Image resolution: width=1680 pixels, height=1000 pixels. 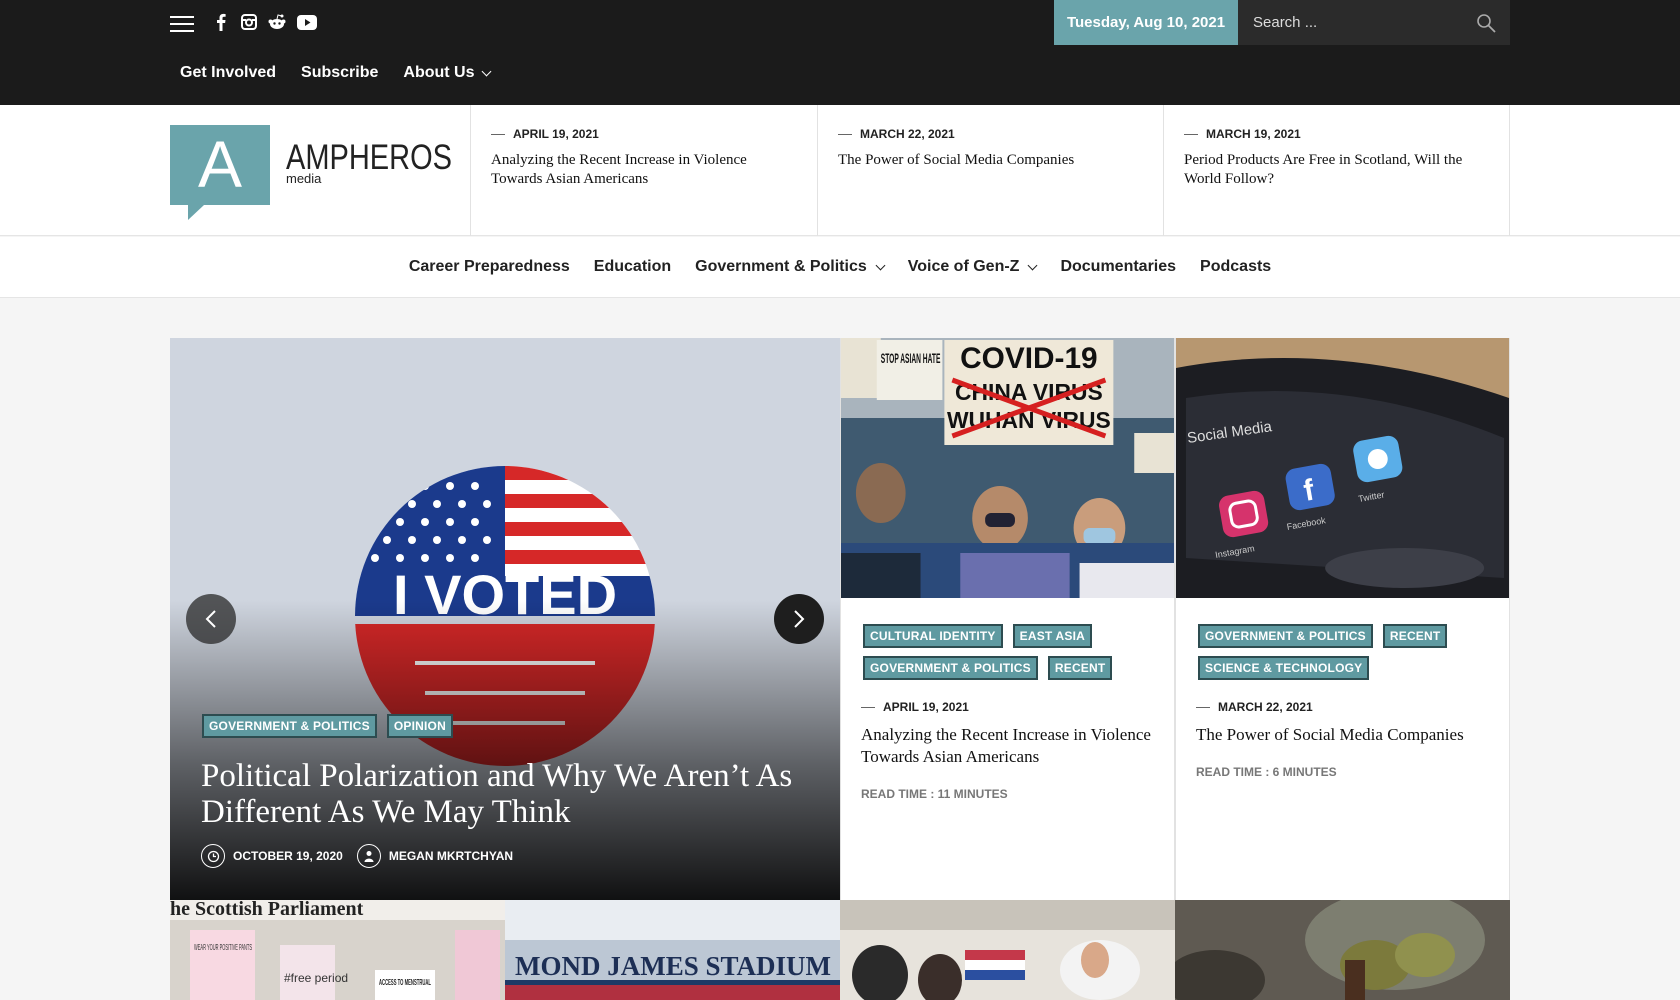 I want to click on nav-label: Documentaries, so click(x=1118, y=266).